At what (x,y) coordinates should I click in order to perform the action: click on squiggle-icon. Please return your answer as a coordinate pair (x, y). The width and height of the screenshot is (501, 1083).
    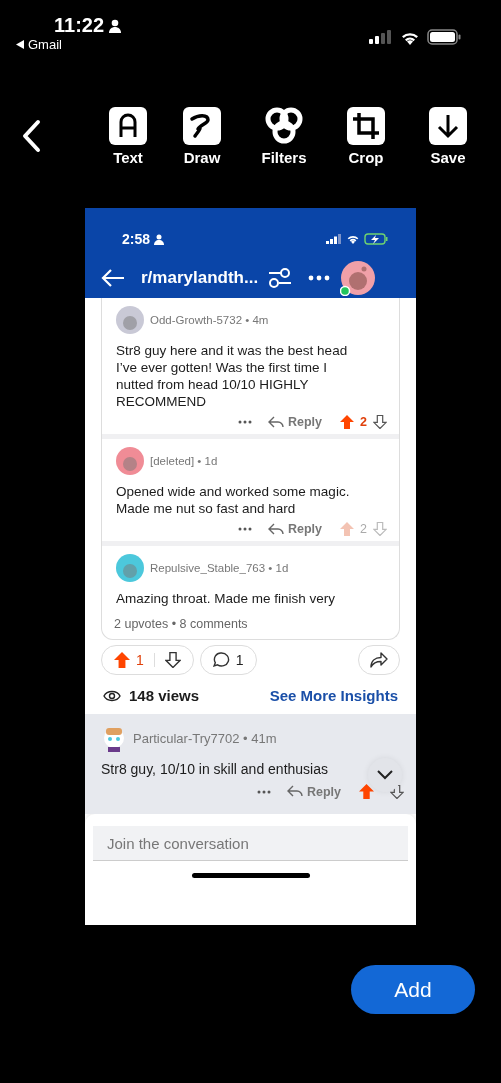
    Looking at the image, I should click on (202, 126).